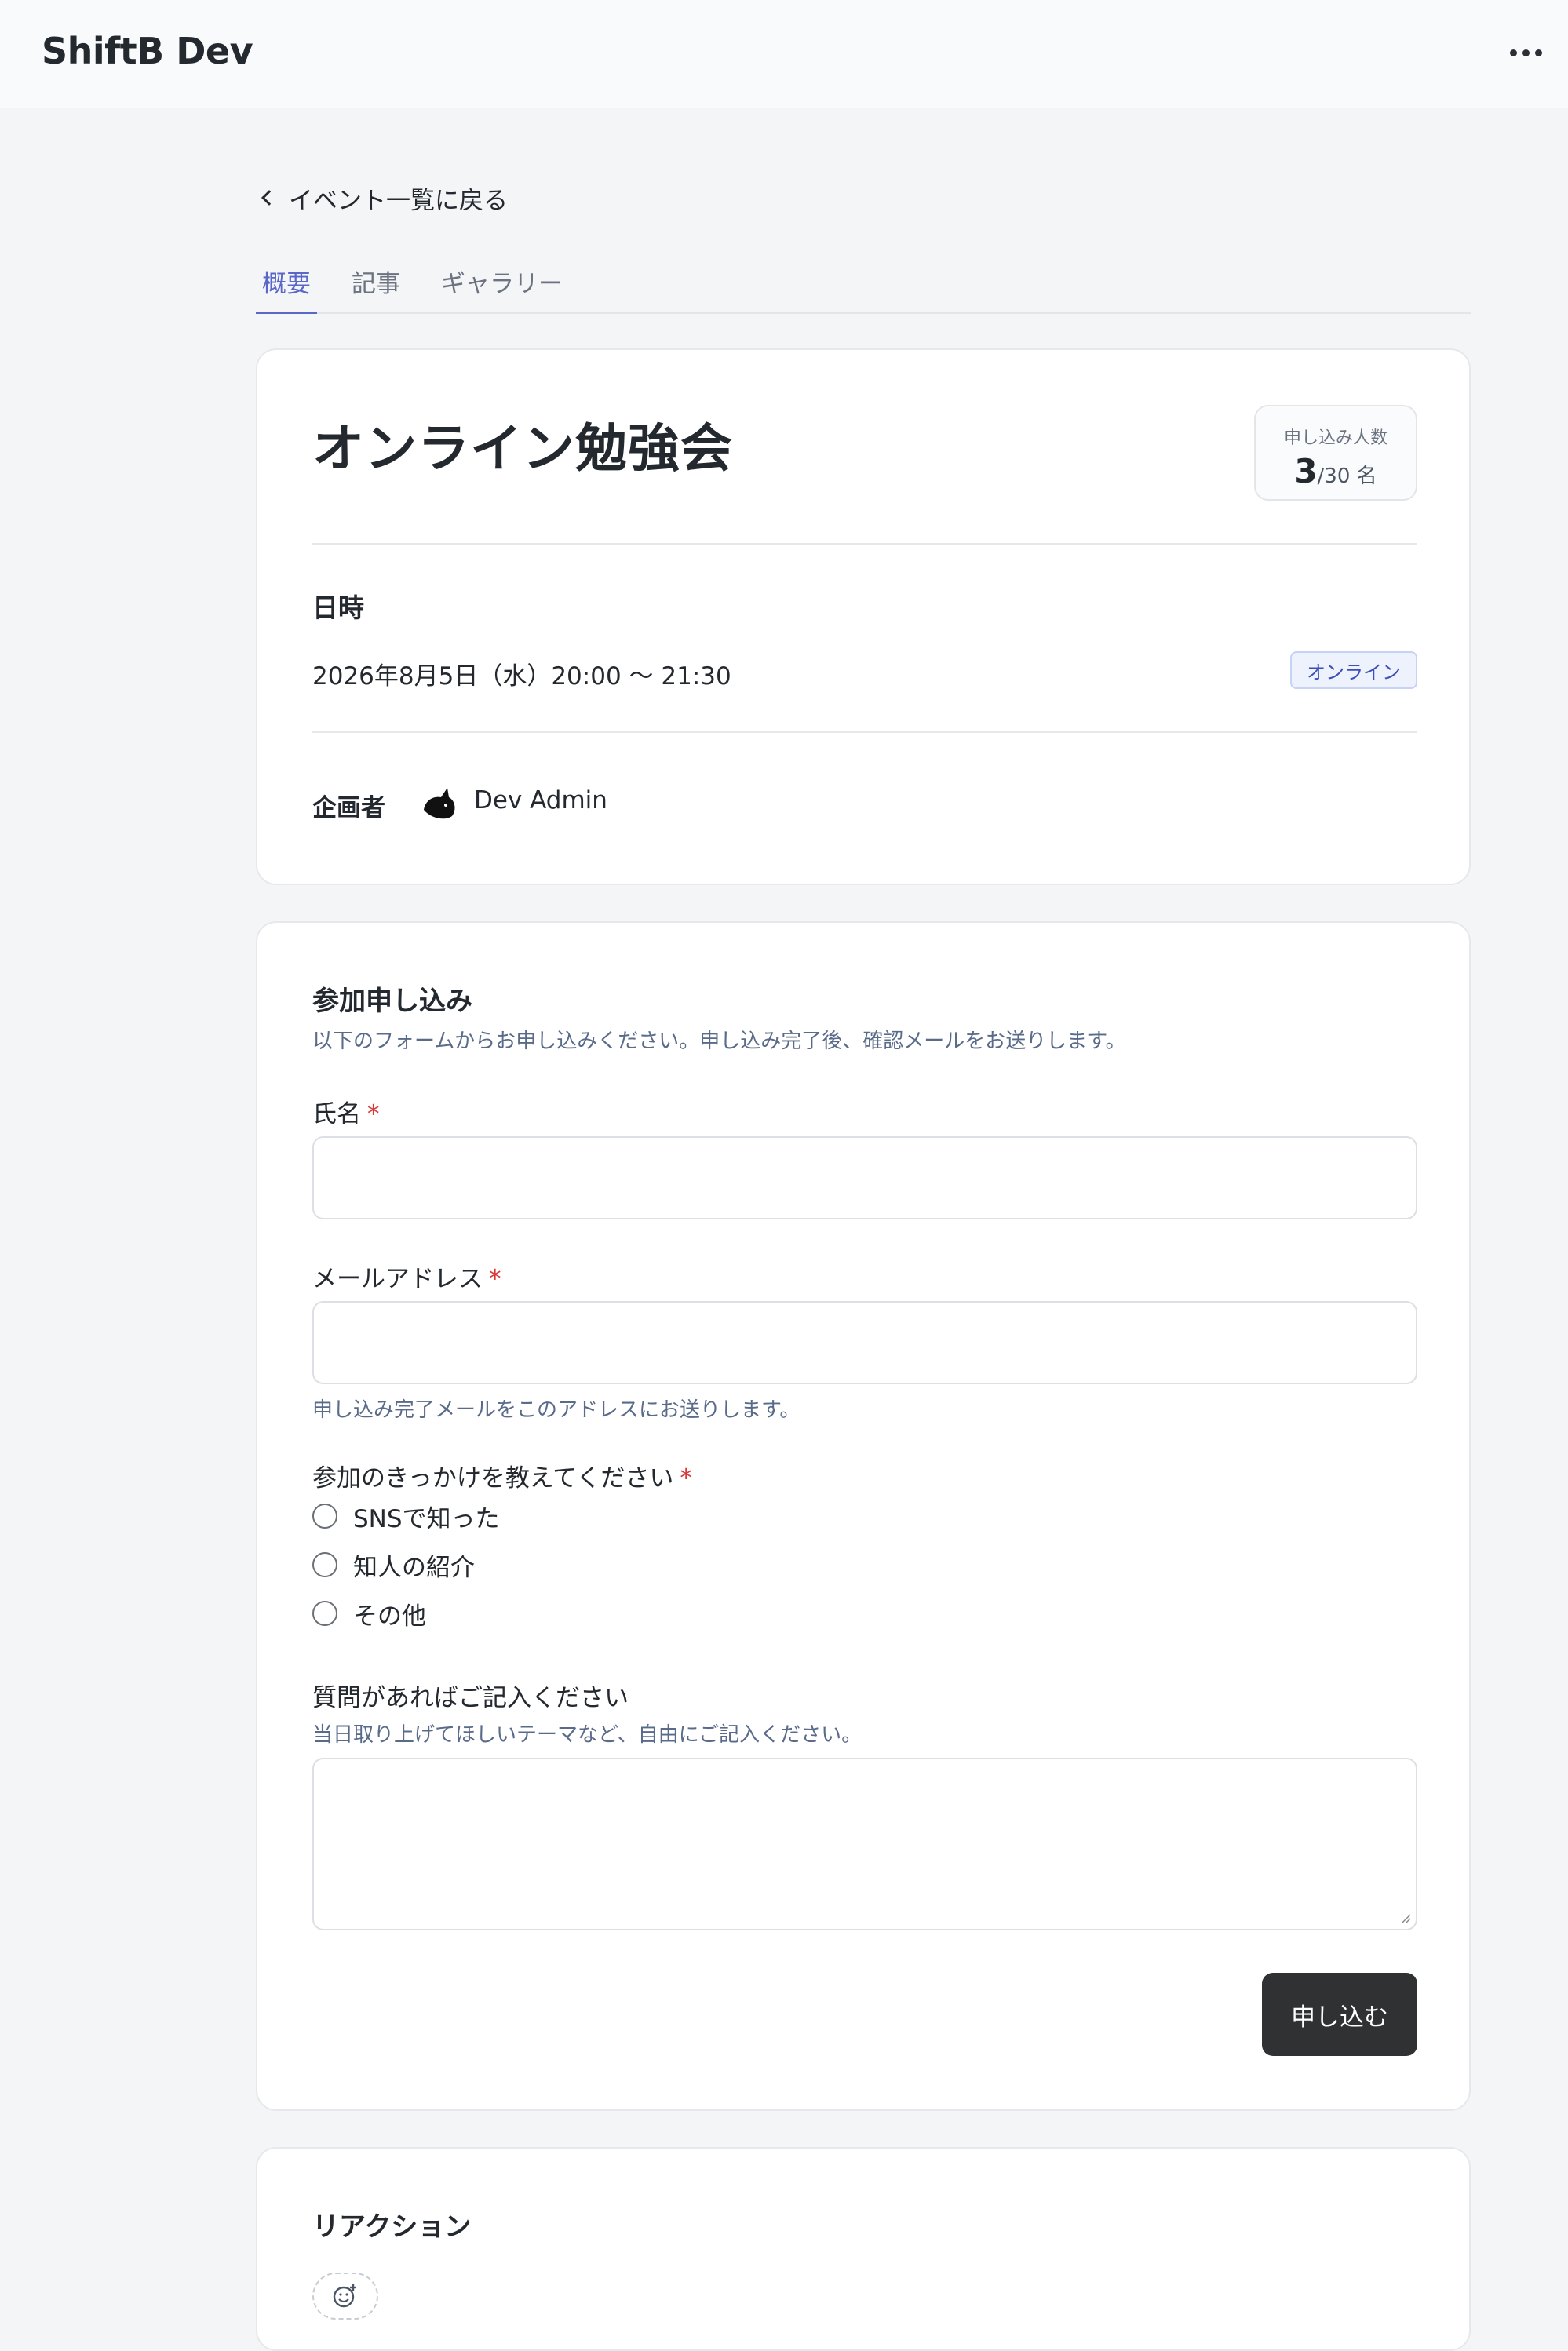  Describe the element at coordinates (864, 1177) in the screenshot. I see `name-input` at that location.